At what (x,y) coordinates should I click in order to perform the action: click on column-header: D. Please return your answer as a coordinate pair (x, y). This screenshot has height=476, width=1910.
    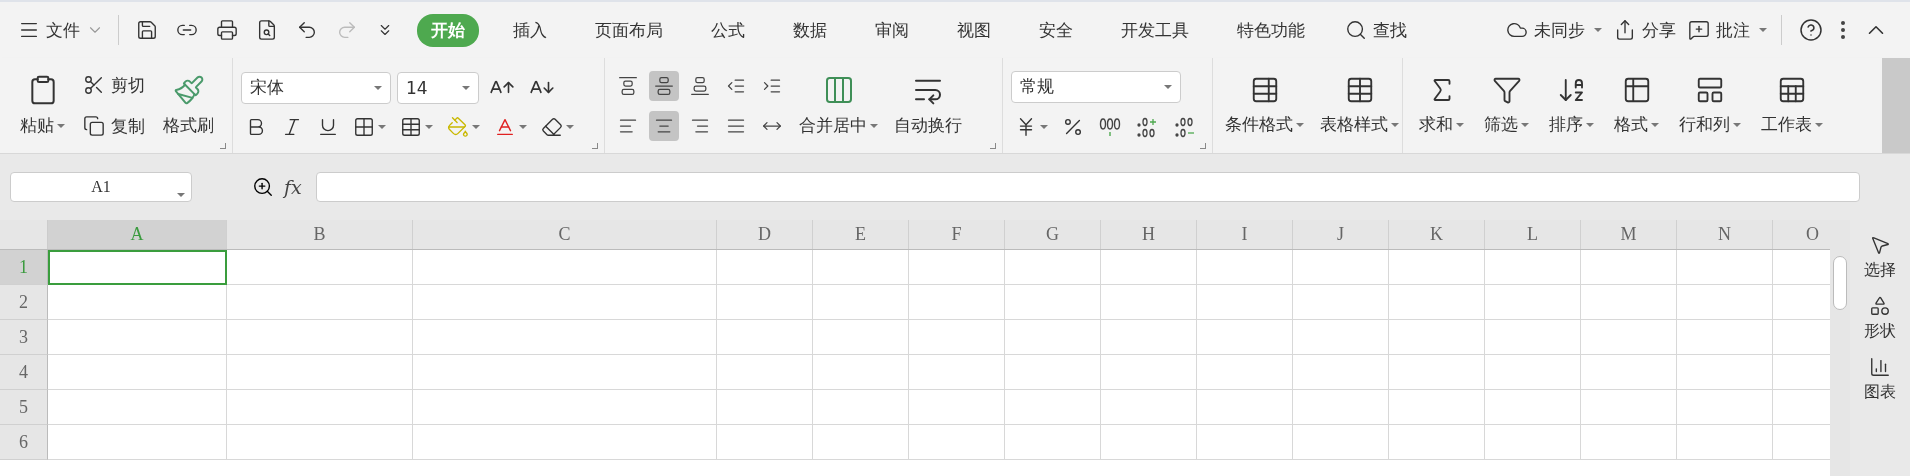
    Looking at the image, I should click on (765, 234).